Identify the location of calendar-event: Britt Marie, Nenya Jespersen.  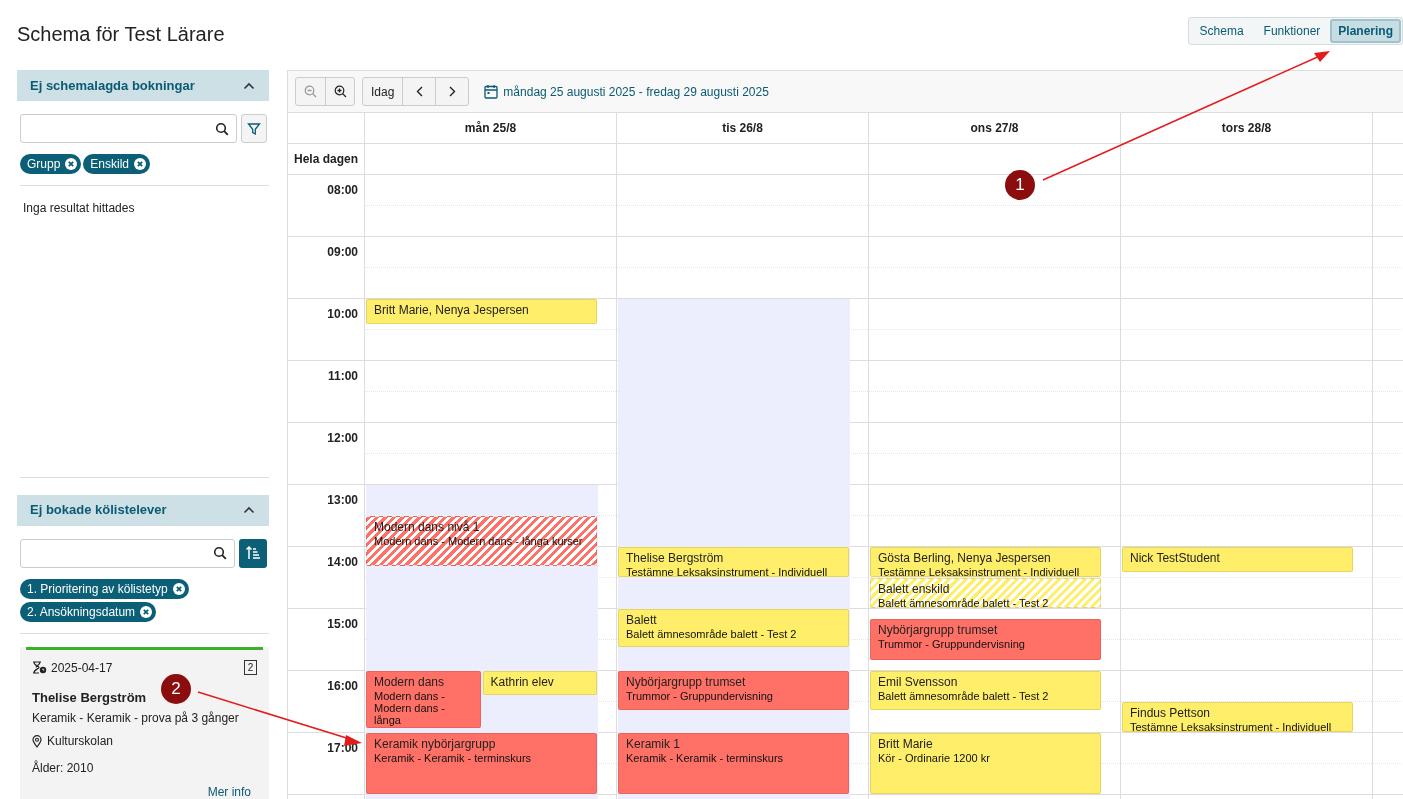
(481, 311).